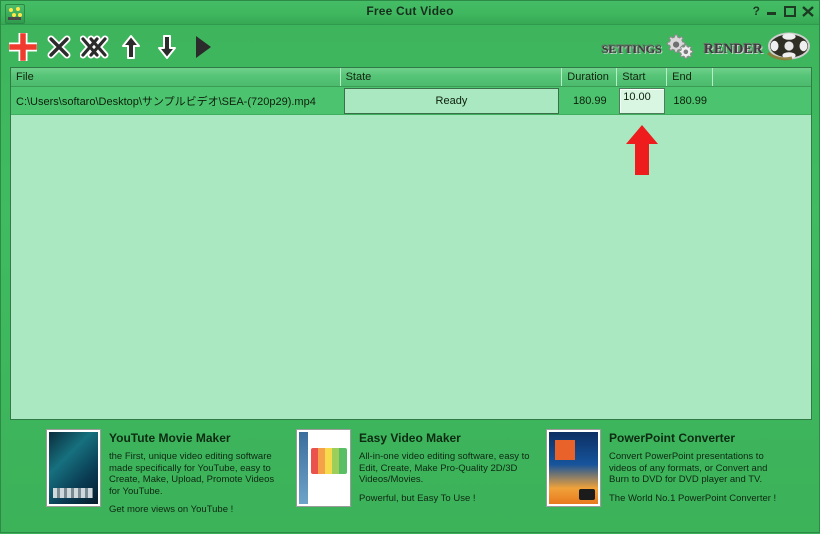  I want to click on window-controls: ?, so click(783, 11).